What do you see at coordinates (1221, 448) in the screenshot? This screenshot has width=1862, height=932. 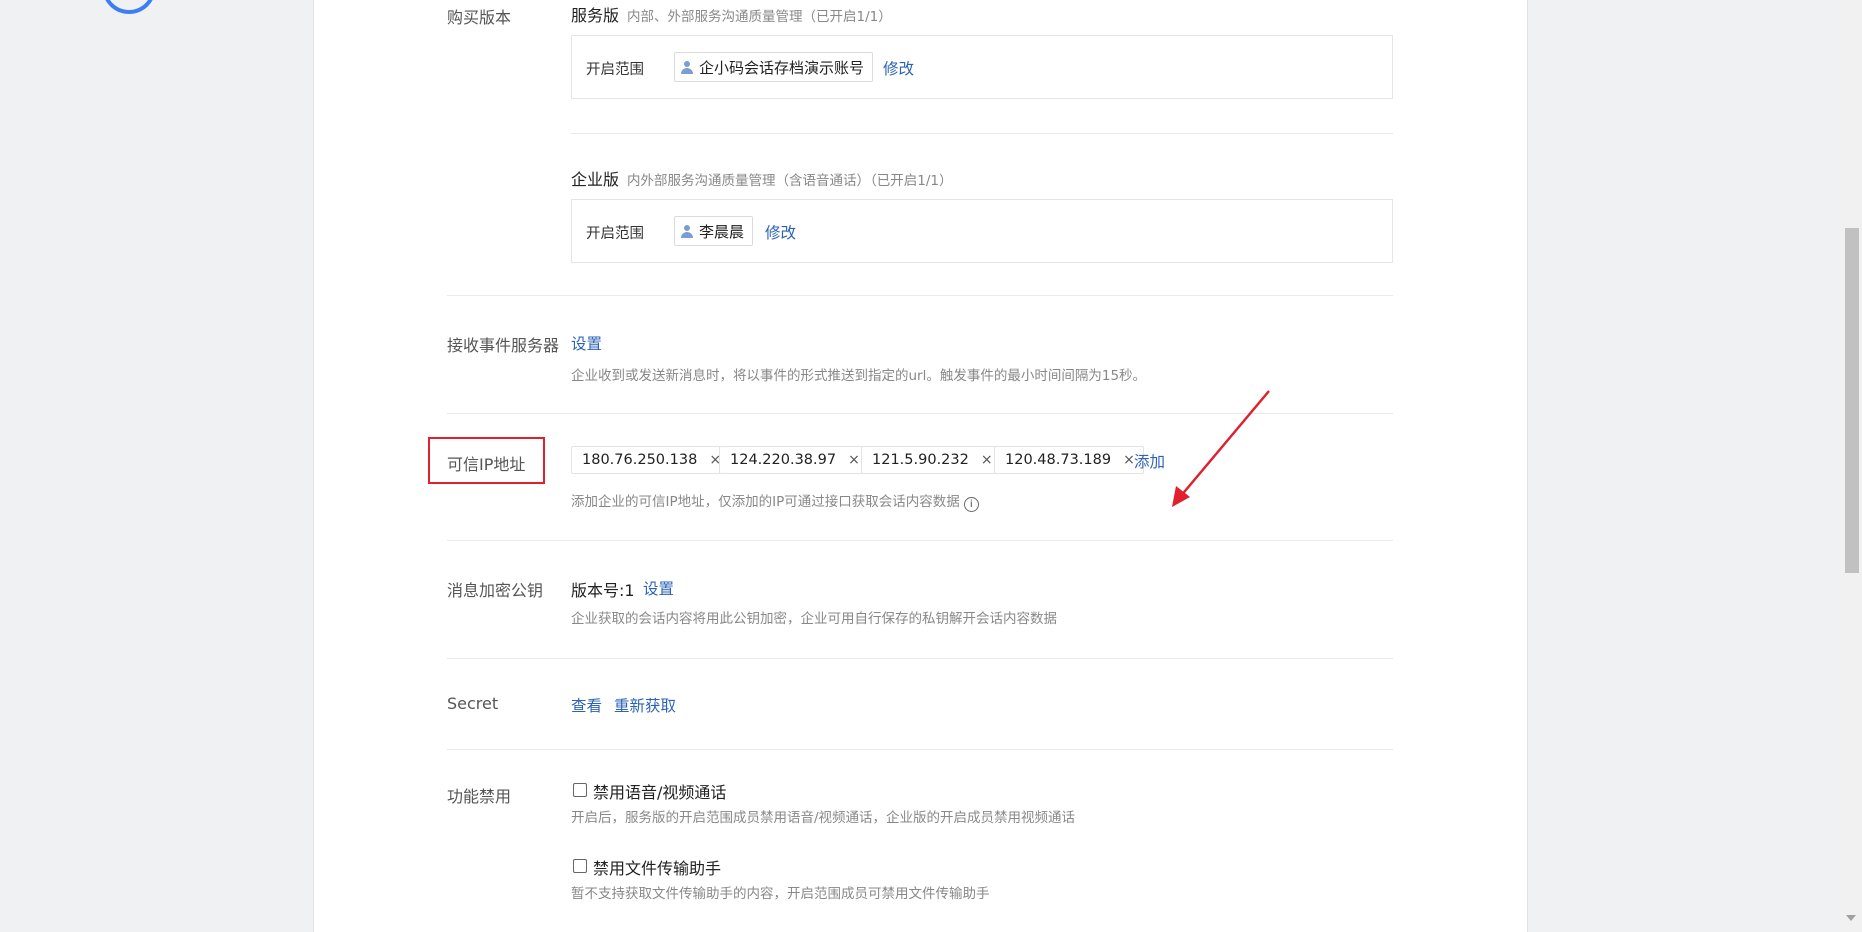 I see `annotation-arrow` at bounding box center [1221, 448].